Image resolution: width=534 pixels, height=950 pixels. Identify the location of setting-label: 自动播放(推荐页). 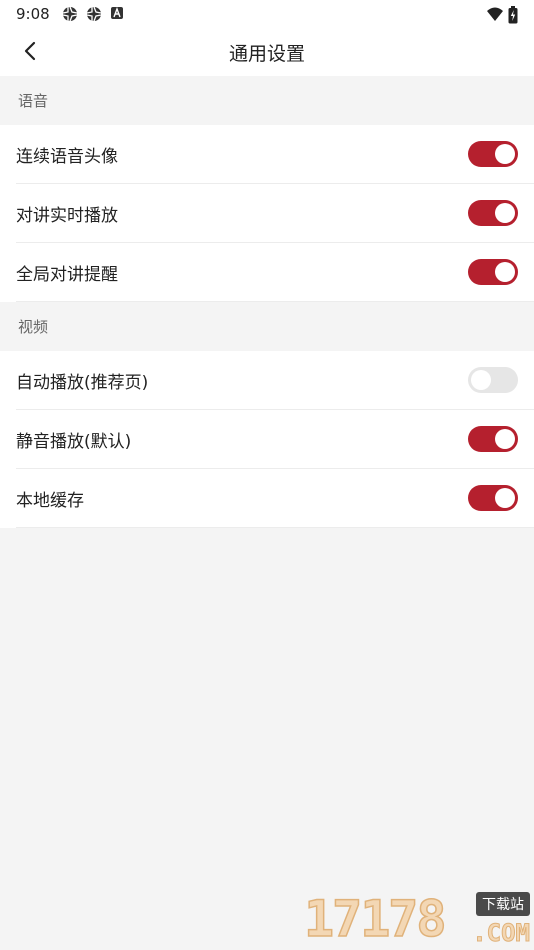
(82, 382).